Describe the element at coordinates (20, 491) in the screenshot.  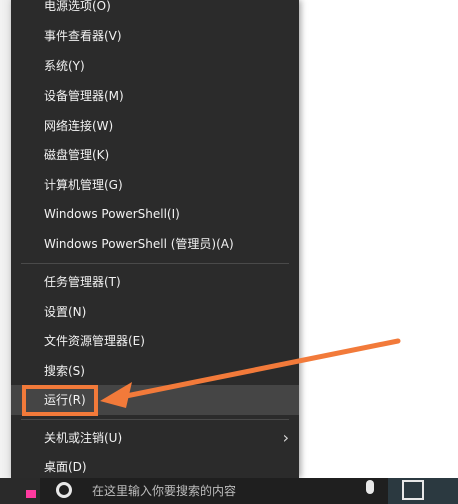
I see `start-button` at that location.